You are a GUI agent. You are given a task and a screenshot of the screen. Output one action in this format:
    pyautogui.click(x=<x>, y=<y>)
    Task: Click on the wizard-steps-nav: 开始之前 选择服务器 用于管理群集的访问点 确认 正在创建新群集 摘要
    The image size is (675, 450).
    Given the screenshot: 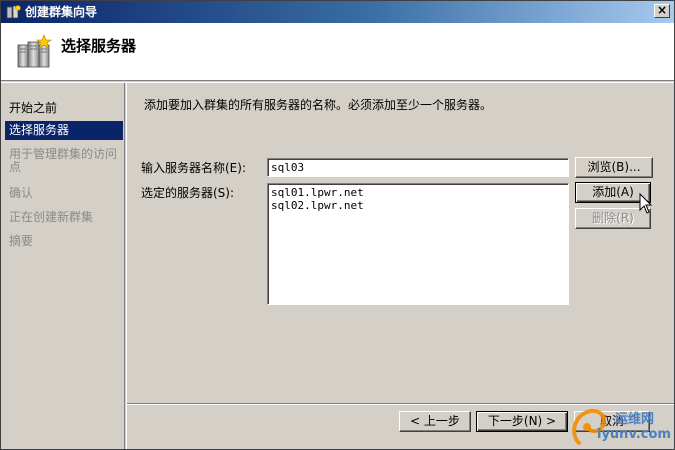 What is the action you would take?
    pyautogui.click(x=63, y=266)
    